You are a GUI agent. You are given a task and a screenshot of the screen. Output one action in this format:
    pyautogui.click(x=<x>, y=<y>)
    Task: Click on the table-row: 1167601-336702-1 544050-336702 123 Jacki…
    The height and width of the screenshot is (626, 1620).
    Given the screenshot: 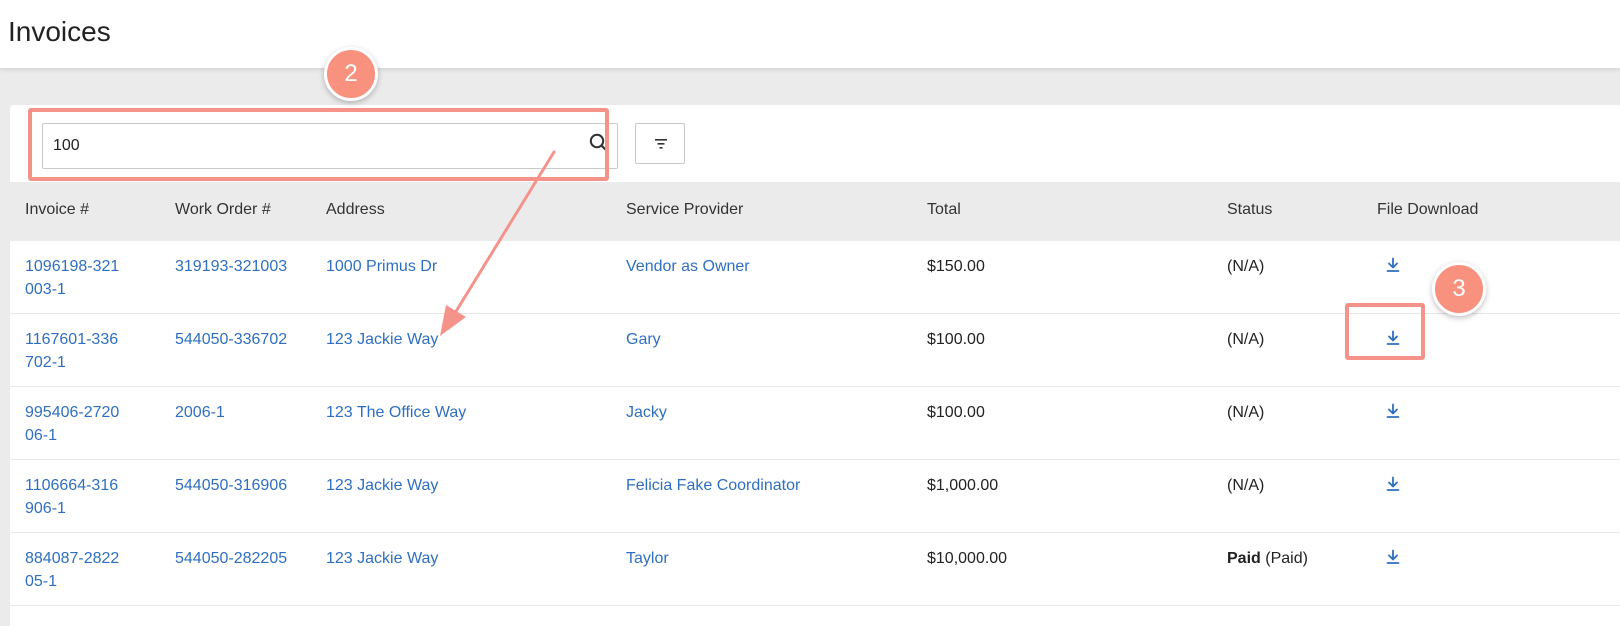 What is the action you would take?
    pyautogui.click(x=815, y=350)
    